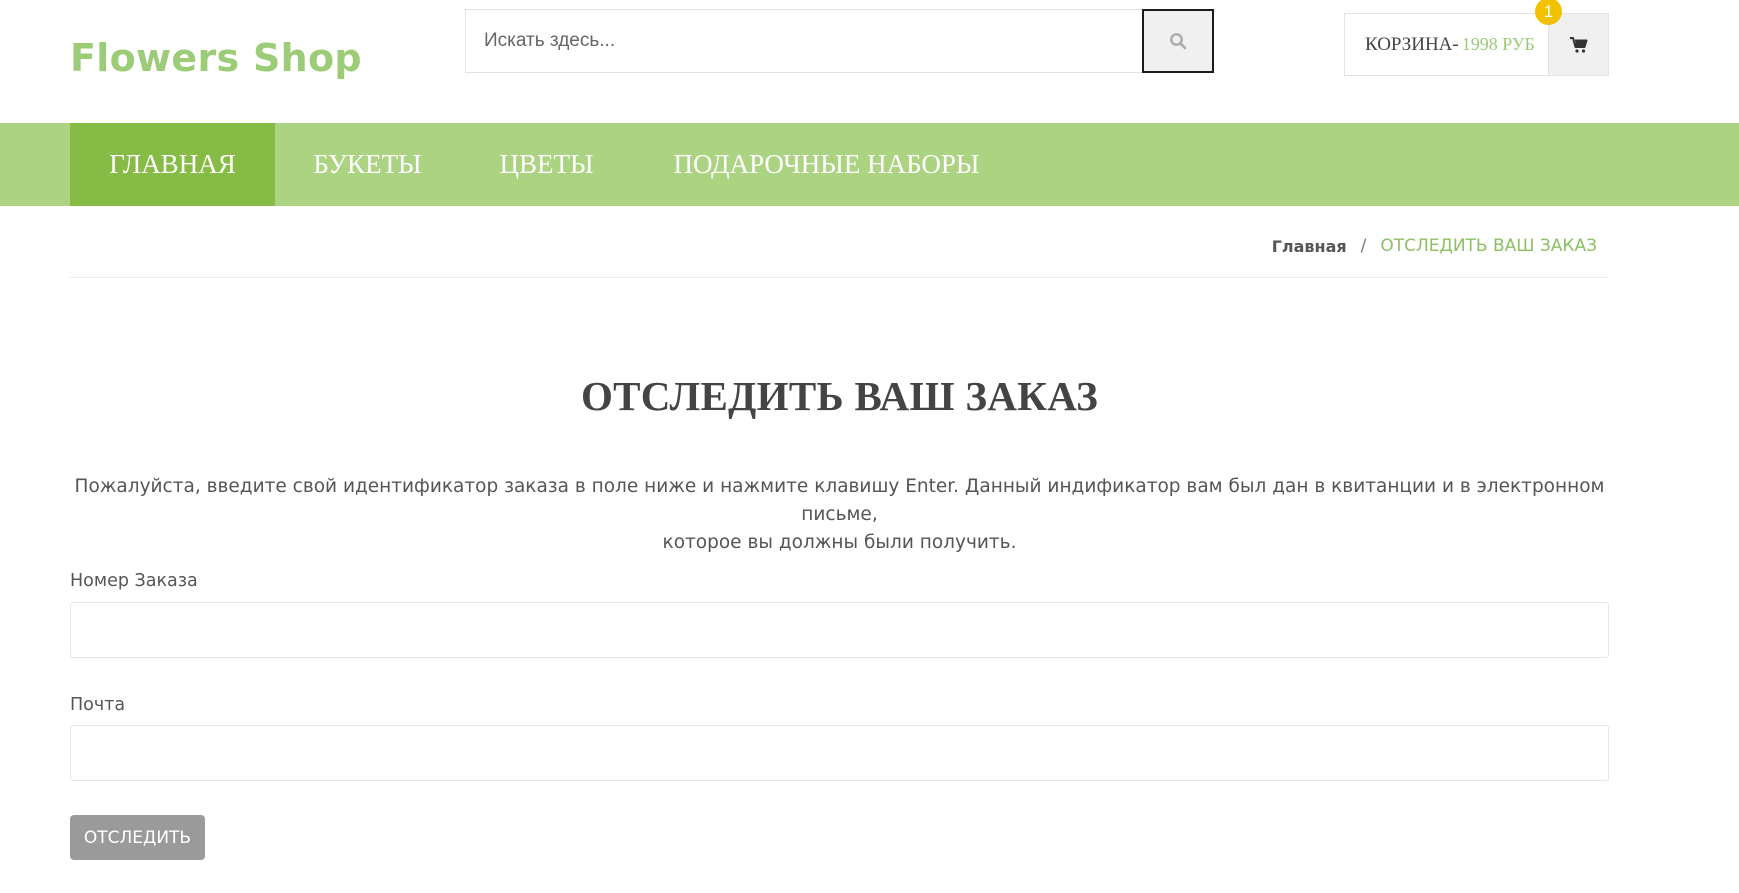  Describe the element at coordinates (839, 277) in the screenshot. I see `breadcrumb-divider` at that location.